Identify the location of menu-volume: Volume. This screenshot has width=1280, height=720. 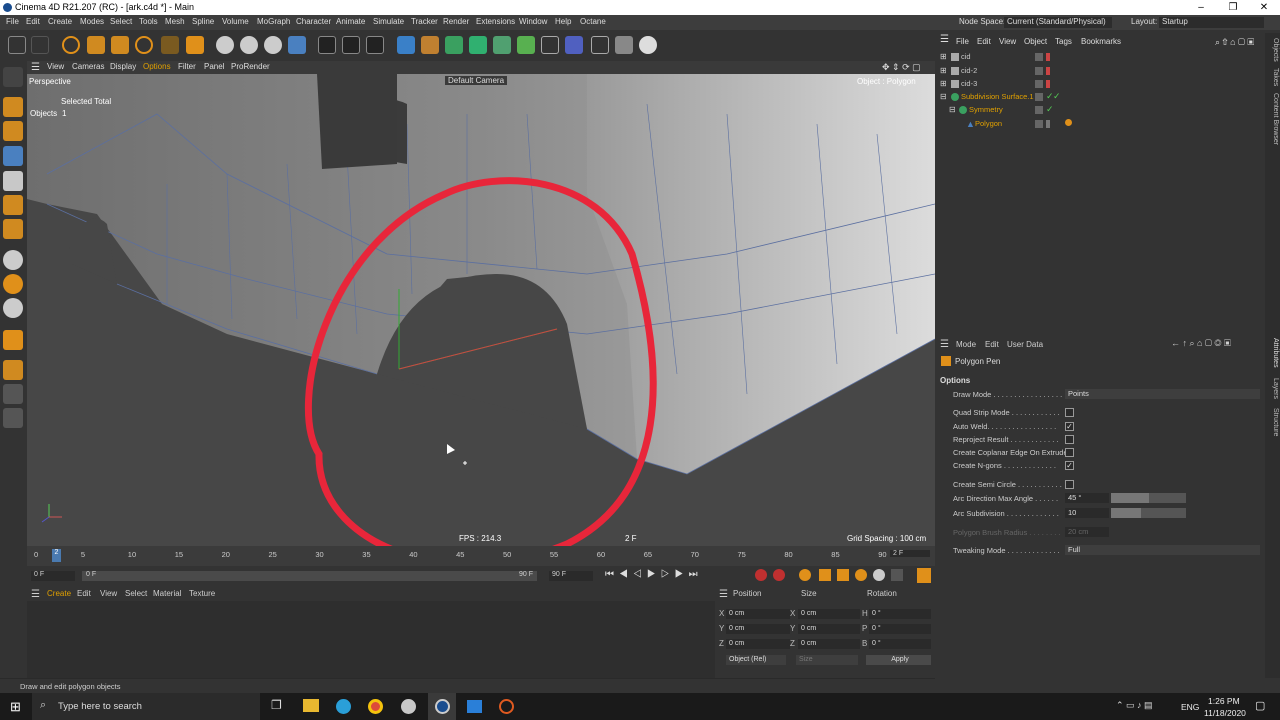
(235, 21).